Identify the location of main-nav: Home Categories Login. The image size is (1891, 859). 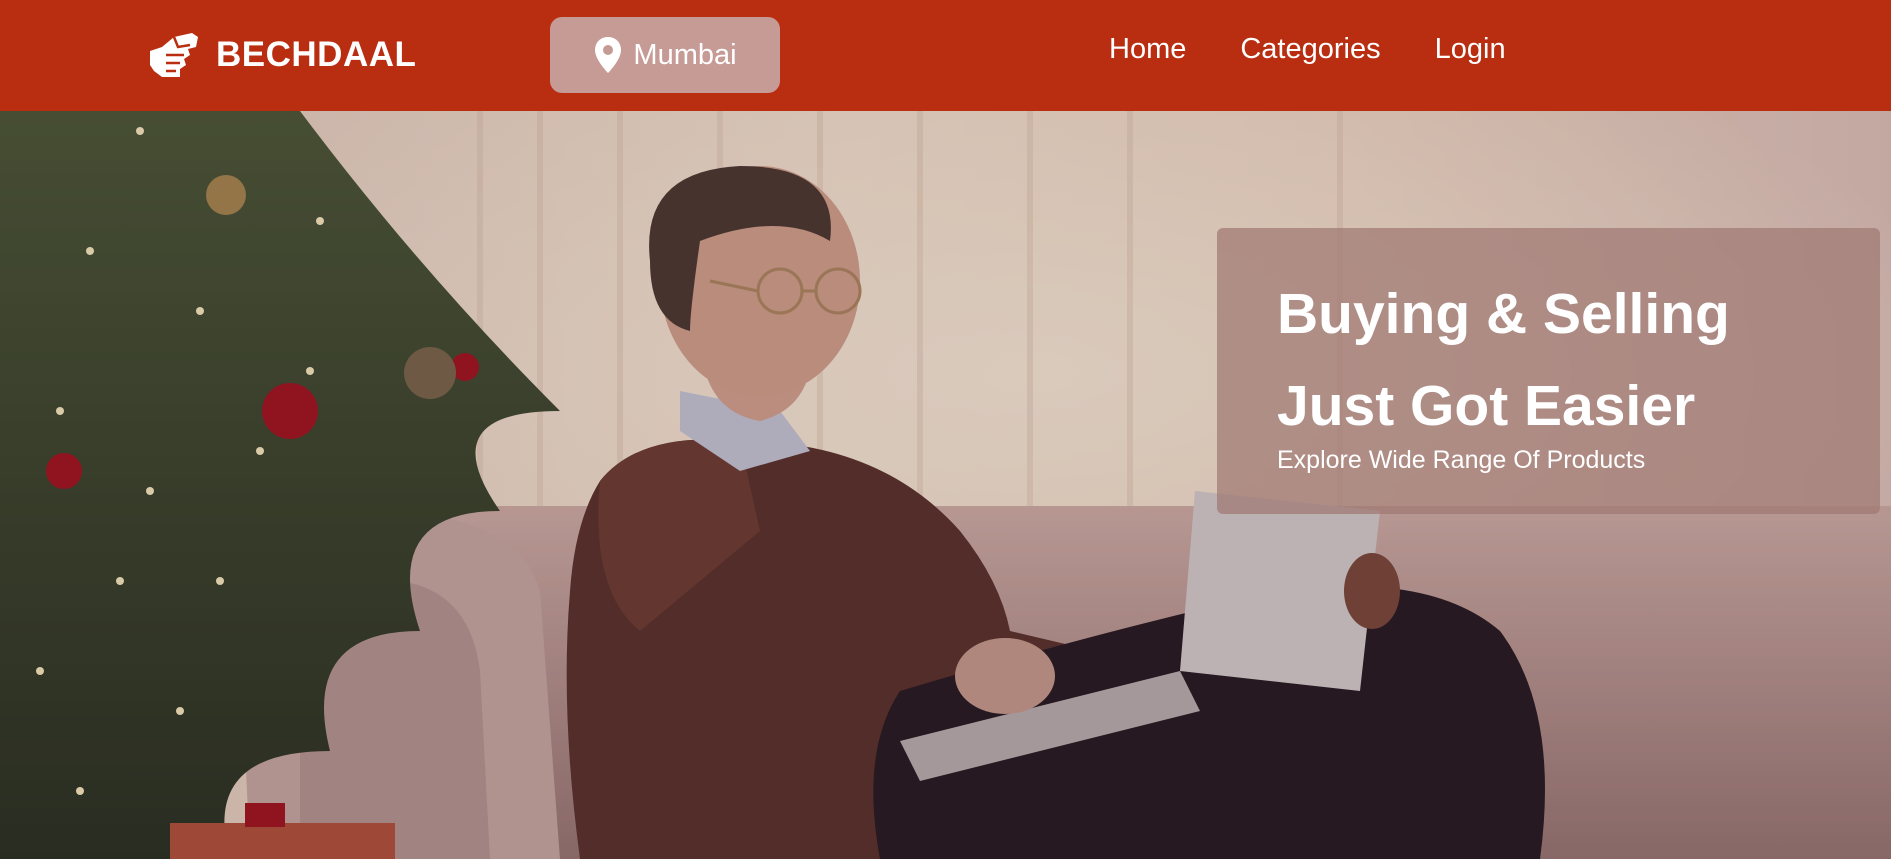
(1307, 49).